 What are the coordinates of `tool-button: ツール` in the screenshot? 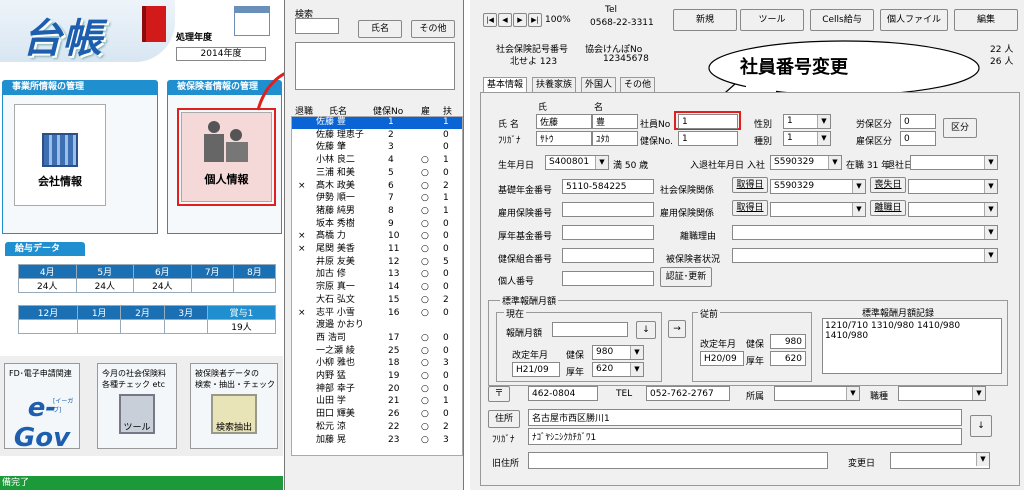 It's located at (772, 20).